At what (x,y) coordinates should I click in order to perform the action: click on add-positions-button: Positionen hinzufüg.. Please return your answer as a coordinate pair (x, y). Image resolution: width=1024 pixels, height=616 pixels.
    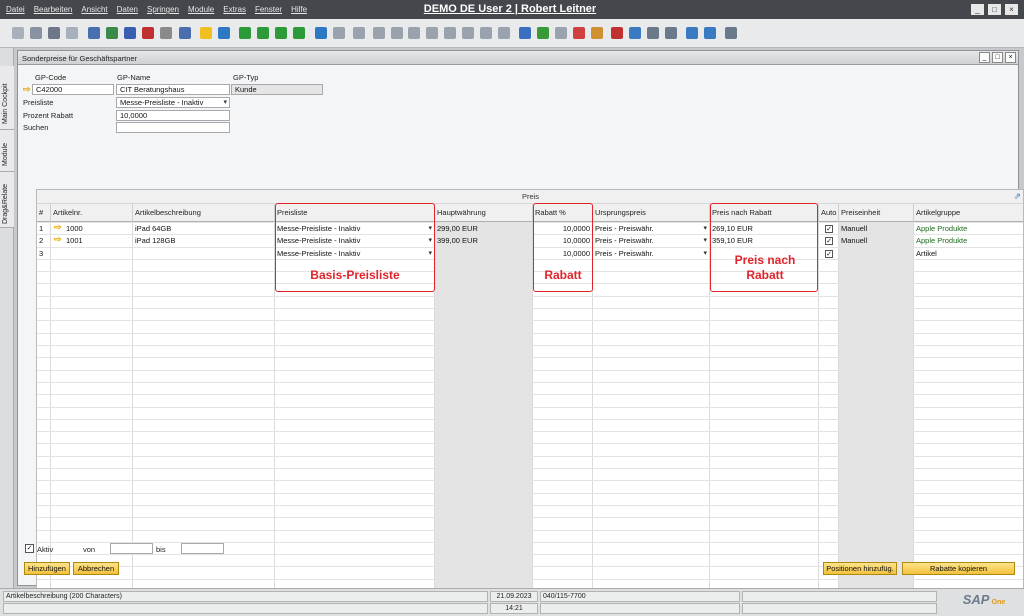
    Looking at the image, I should click on (860, 568).